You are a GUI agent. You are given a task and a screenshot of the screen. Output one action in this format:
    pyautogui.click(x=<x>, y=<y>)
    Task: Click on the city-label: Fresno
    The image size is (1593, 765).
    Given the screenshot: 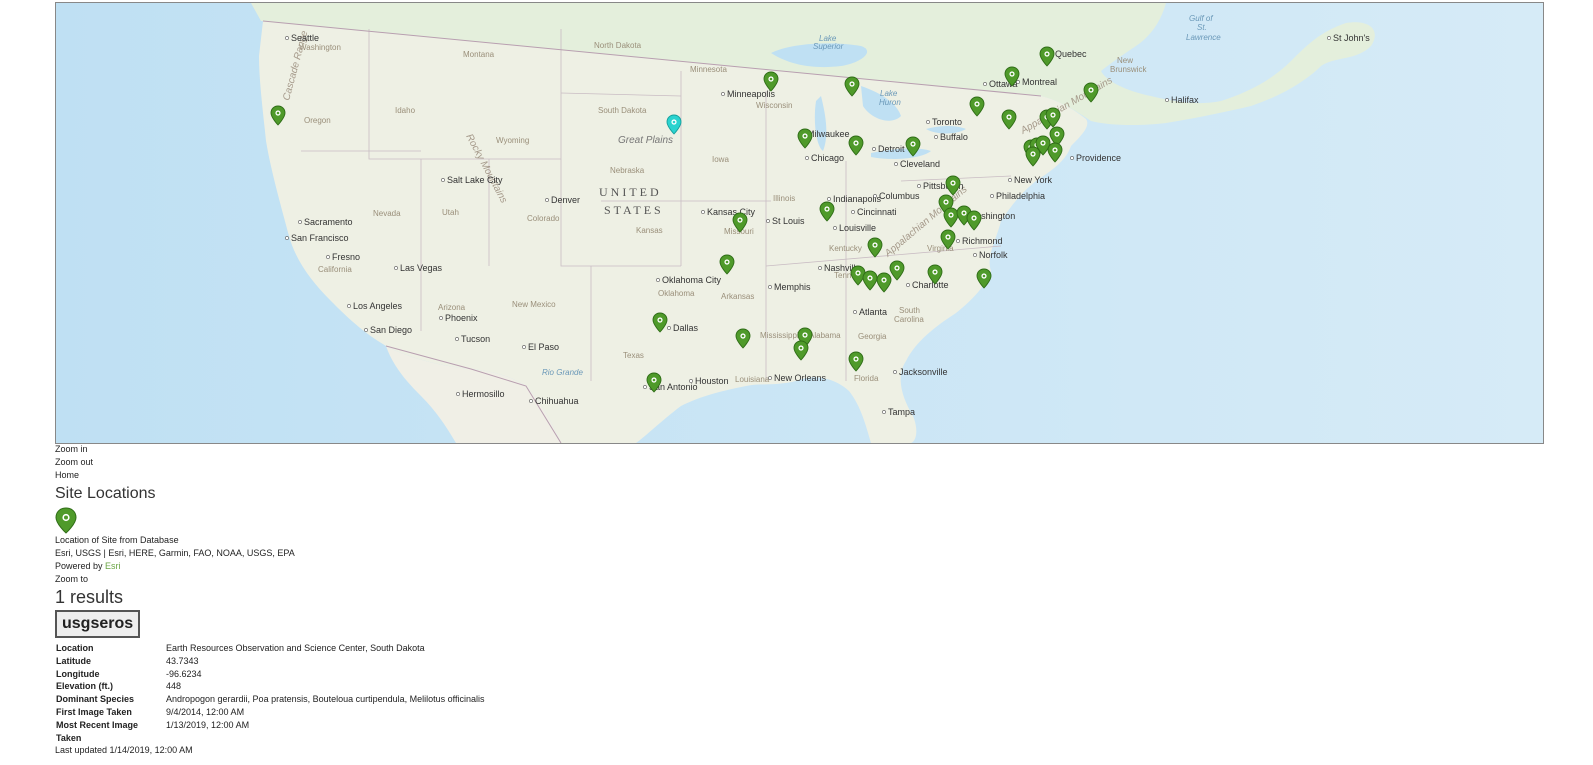 What is the action you would take?
    pyautogui.click(x=346, y=257)
    